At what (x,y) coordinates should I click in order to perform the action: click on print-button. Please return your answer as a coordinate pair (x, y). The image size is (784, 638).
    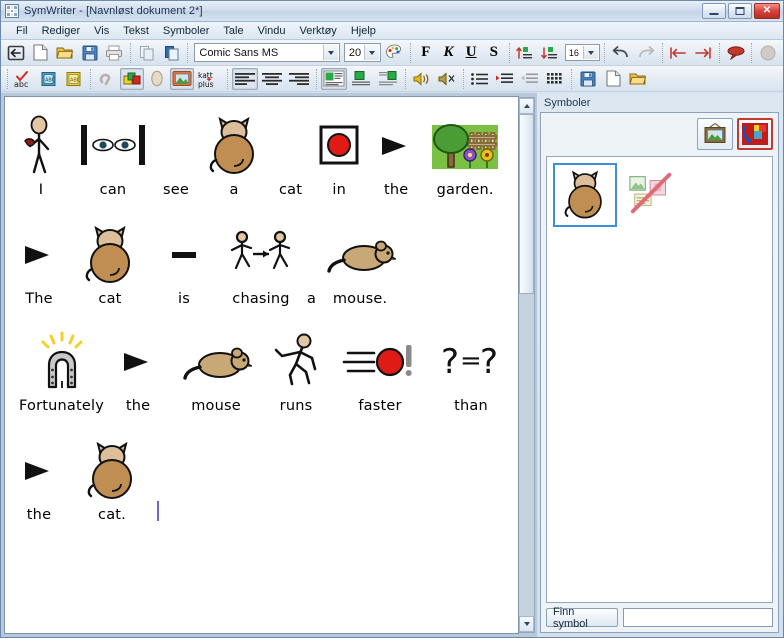
    Looking at the image, I should click on (115, 53).